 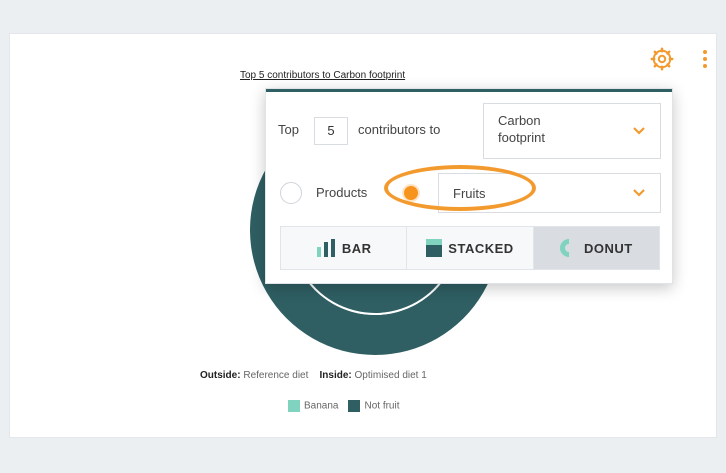 What do you see at coordinates (382, 406) in the screenshot?
I see `legend-label: Not fruit` at bounding box center [382, 406].